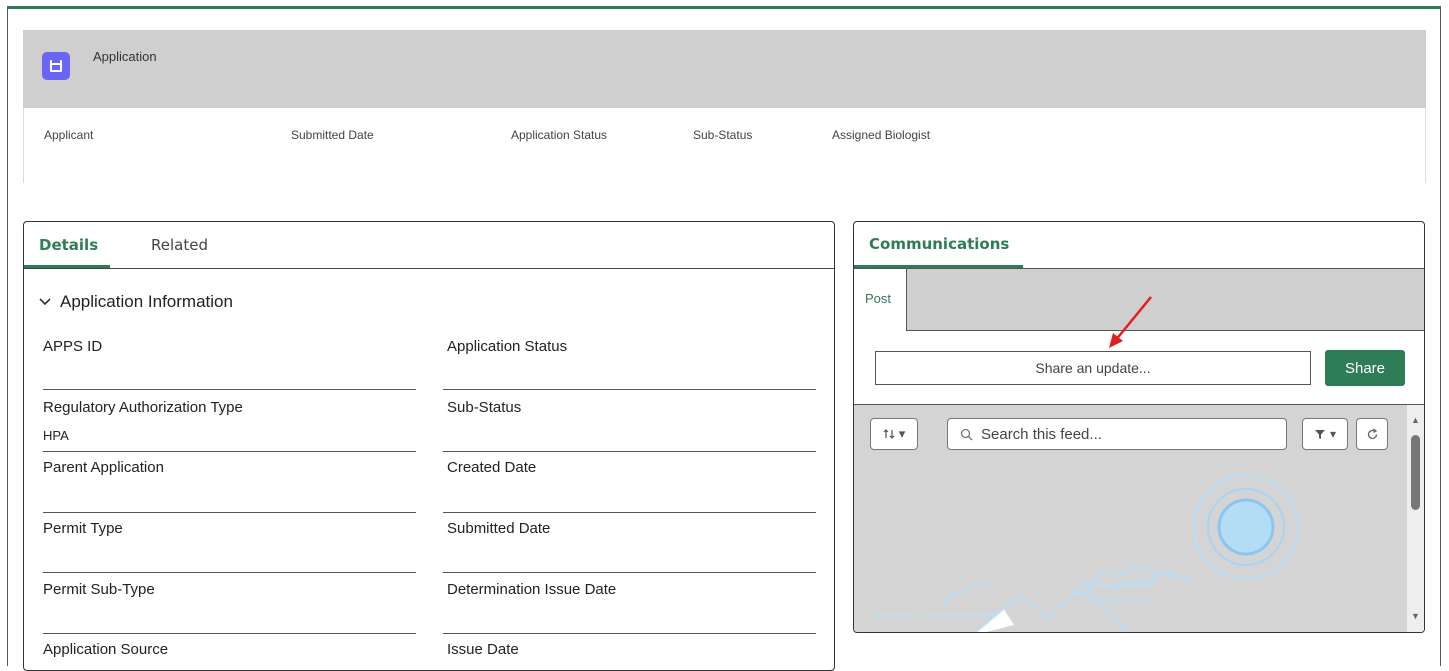 This screenshot has width=1449, height=671. Describe the element at coordinates (106, 649) in the screenshot. I see `field-label-application-source: Application Source` at that location.